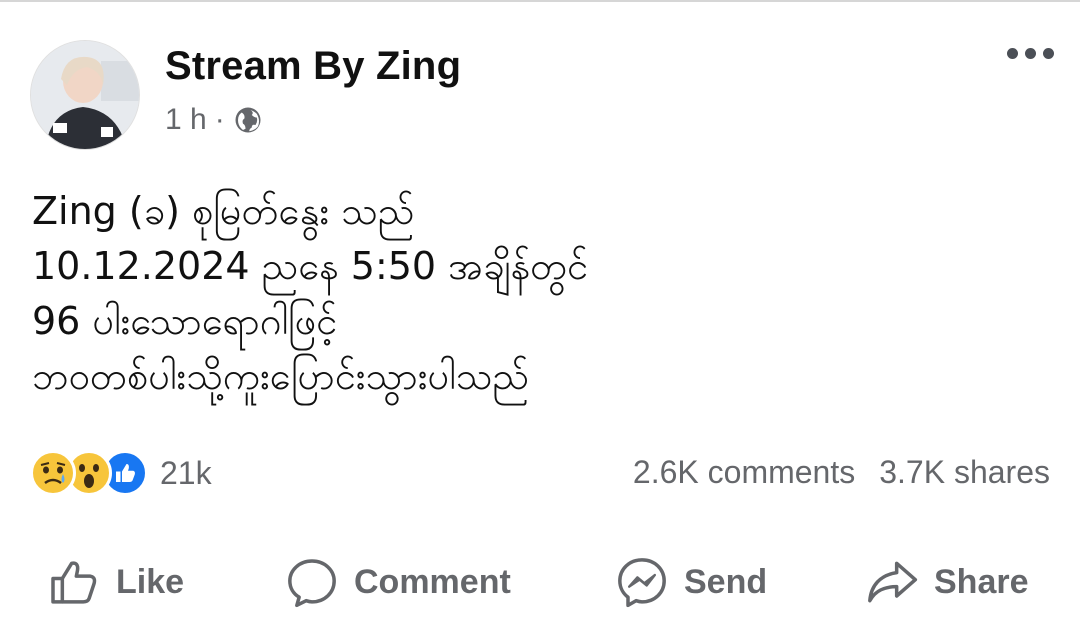  I want to click on comment-bubble-icon, so click(312, 583).